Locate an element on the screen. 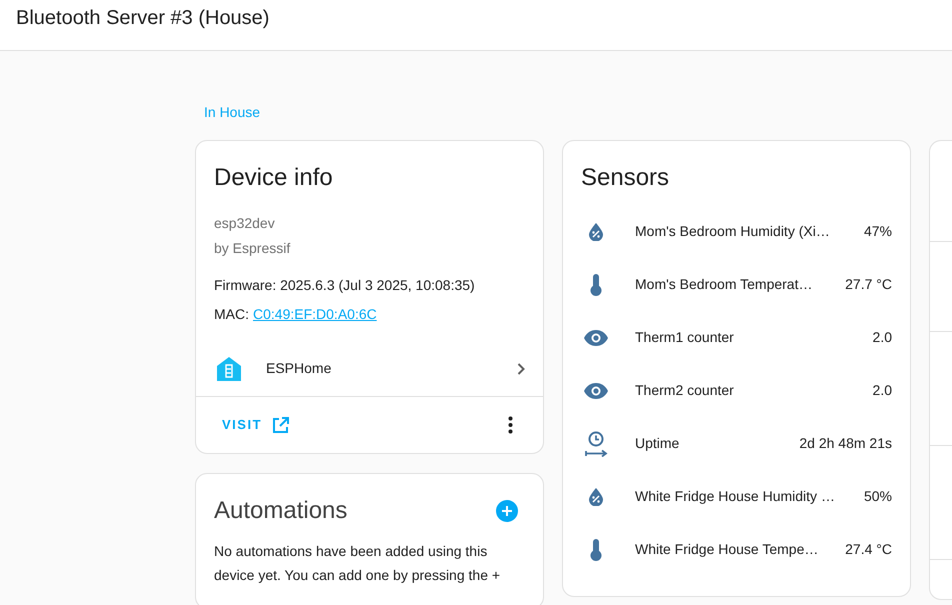 This screenshot has height=605, width=952. home-logo-icon is located at coordinates (229, 369).